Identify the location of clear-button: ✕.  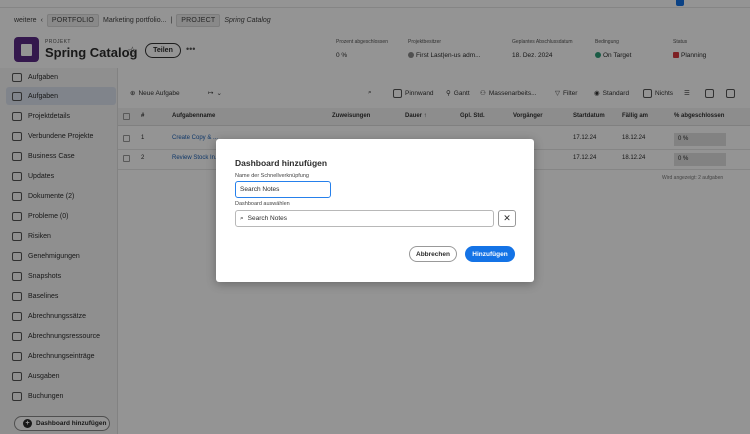
(507, 218).